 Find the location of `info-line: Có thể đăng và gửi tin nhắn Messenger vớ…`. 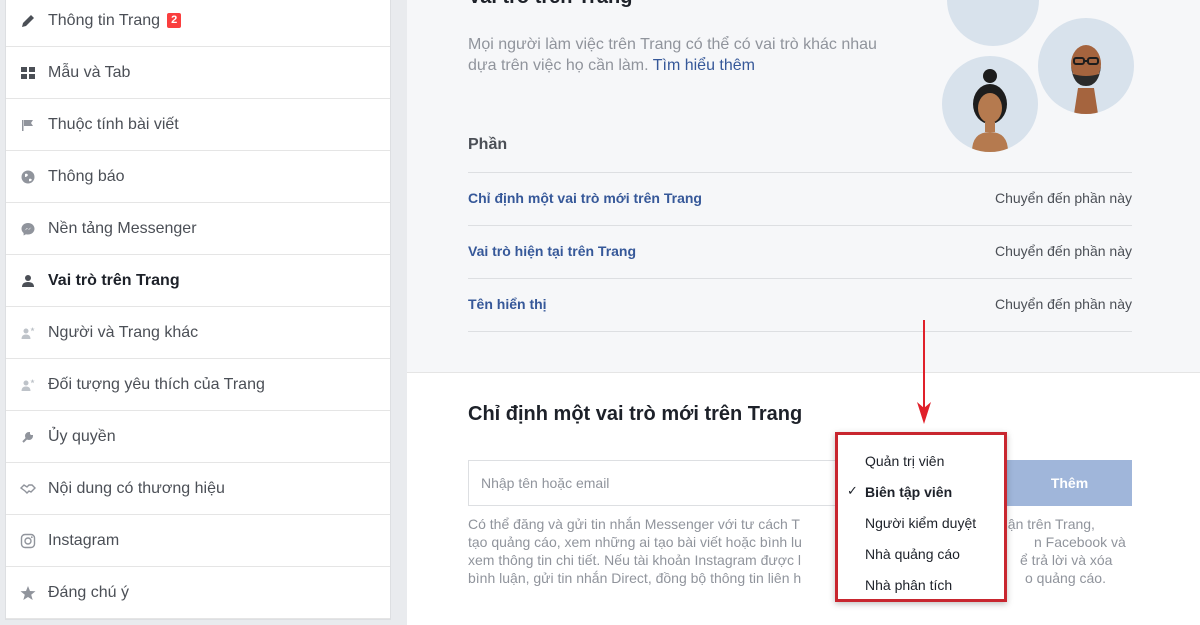

info-line: Có thể đăng và gửi tin nhắn Messenger vớ… is located at coordinates (634, 524).